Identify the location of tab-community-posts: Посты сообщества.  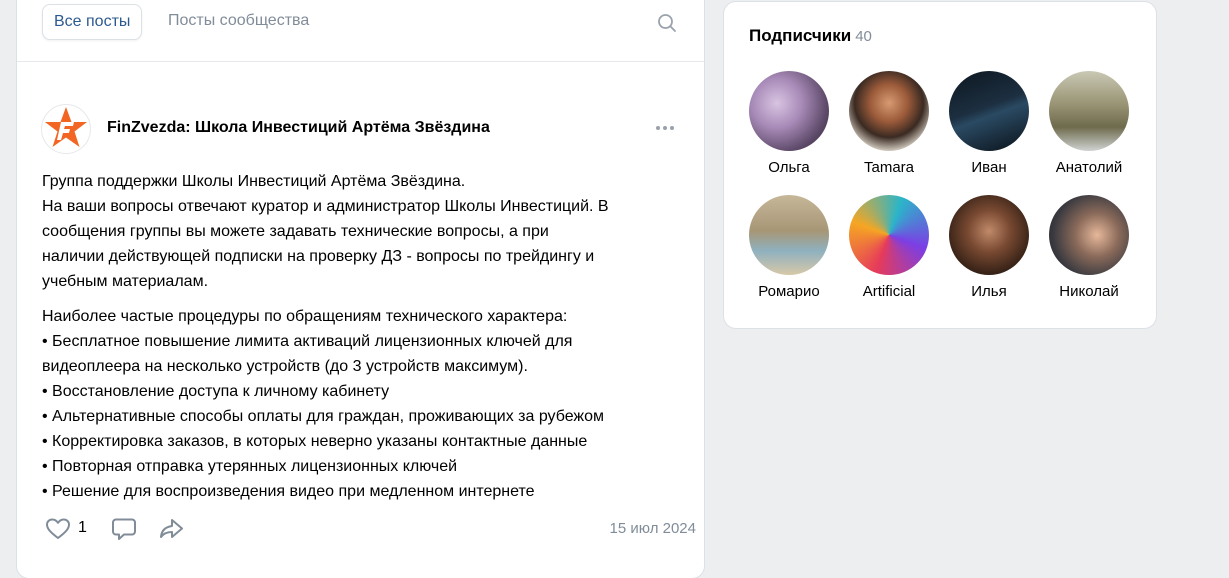
(238, 21).